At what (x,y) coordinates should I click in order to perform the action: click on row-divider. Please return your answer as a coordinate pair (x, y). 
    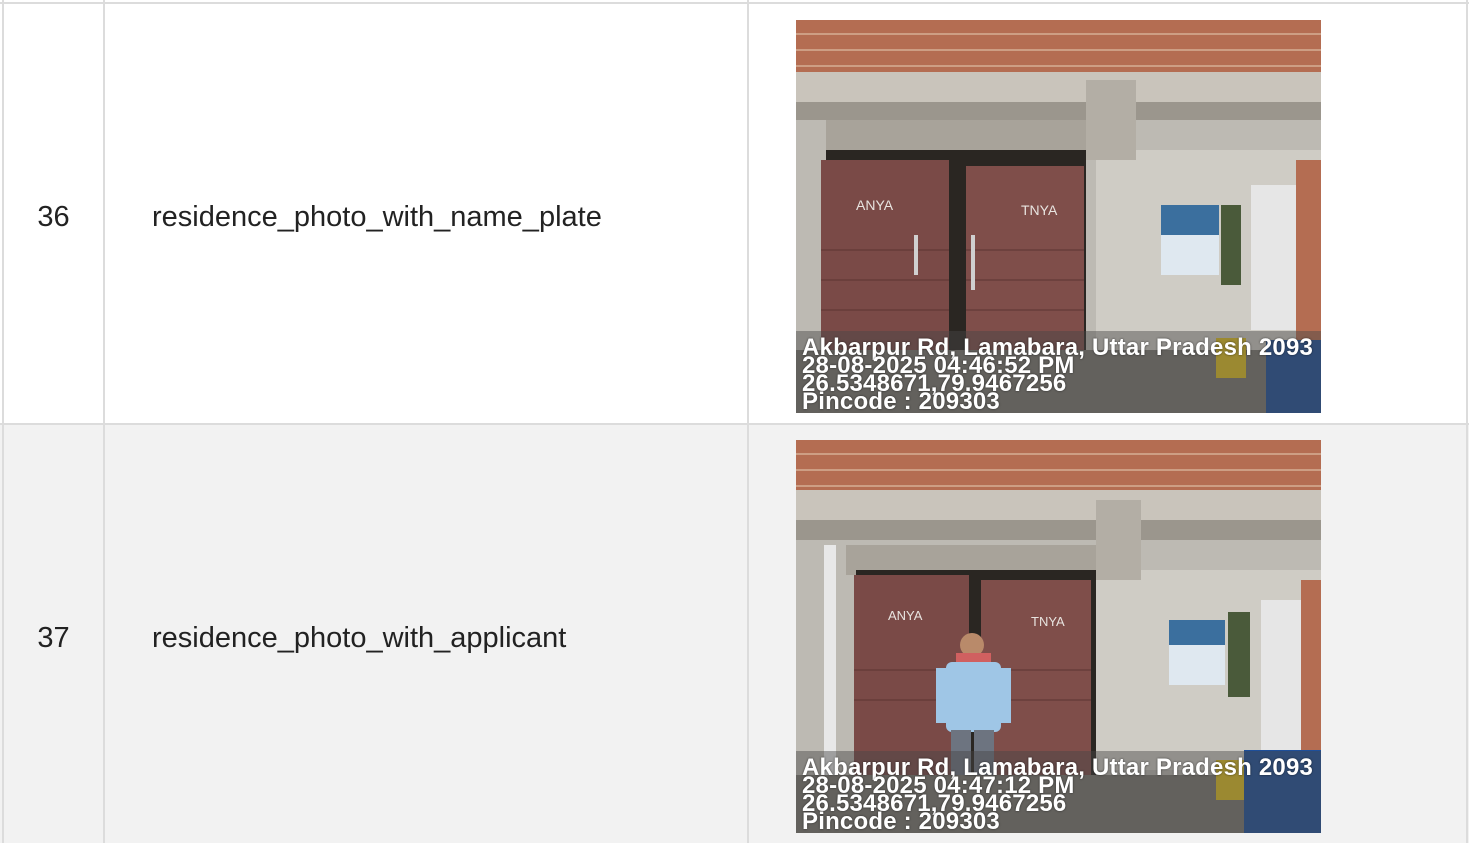
    Looking at the image, I should click on (734, 424).